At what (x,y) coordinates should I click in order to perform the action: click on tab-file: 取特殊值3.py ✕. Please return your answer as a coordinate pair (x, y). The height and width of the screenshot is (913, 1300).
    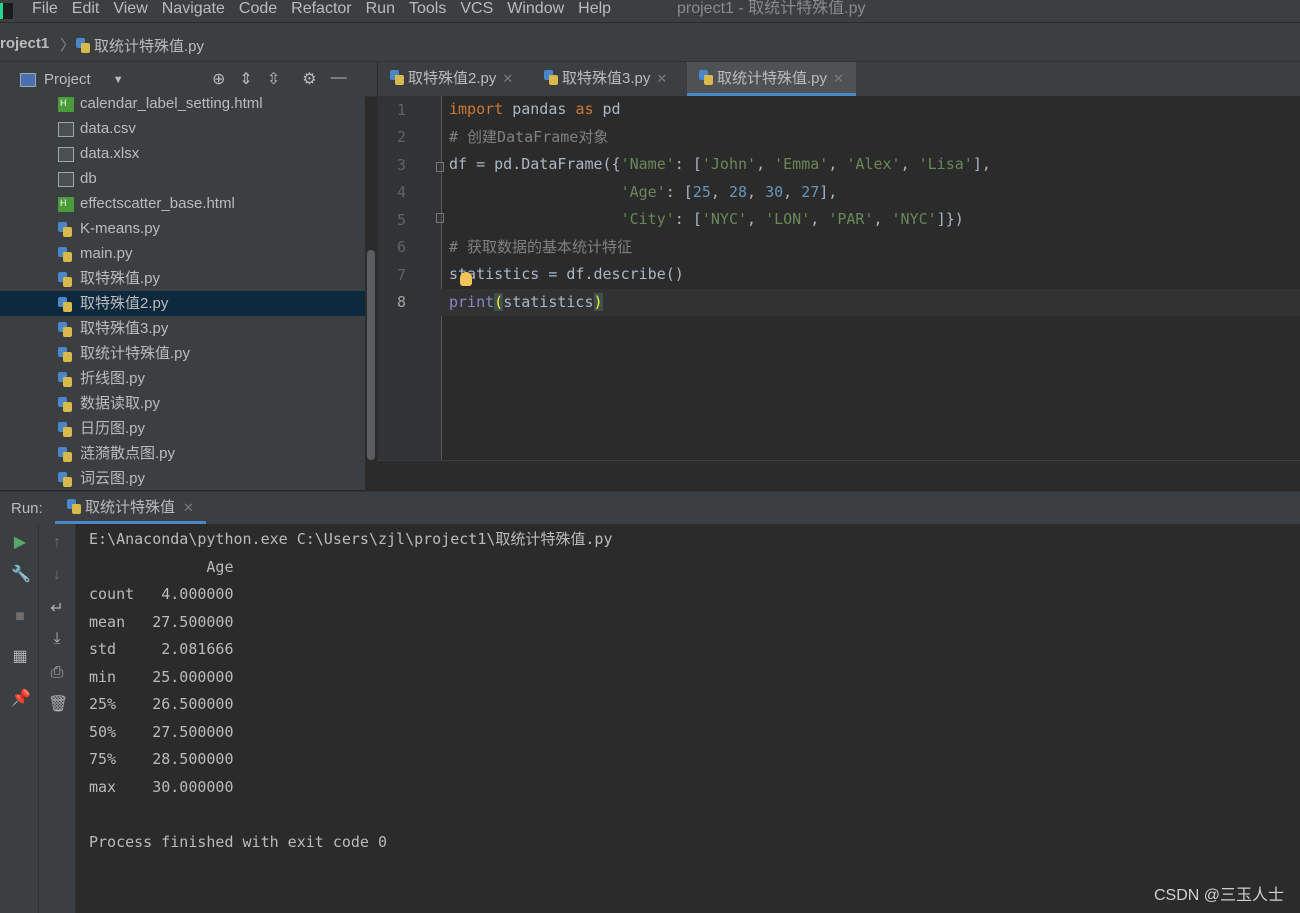
    Looking at the image, I should click on (605, 79).